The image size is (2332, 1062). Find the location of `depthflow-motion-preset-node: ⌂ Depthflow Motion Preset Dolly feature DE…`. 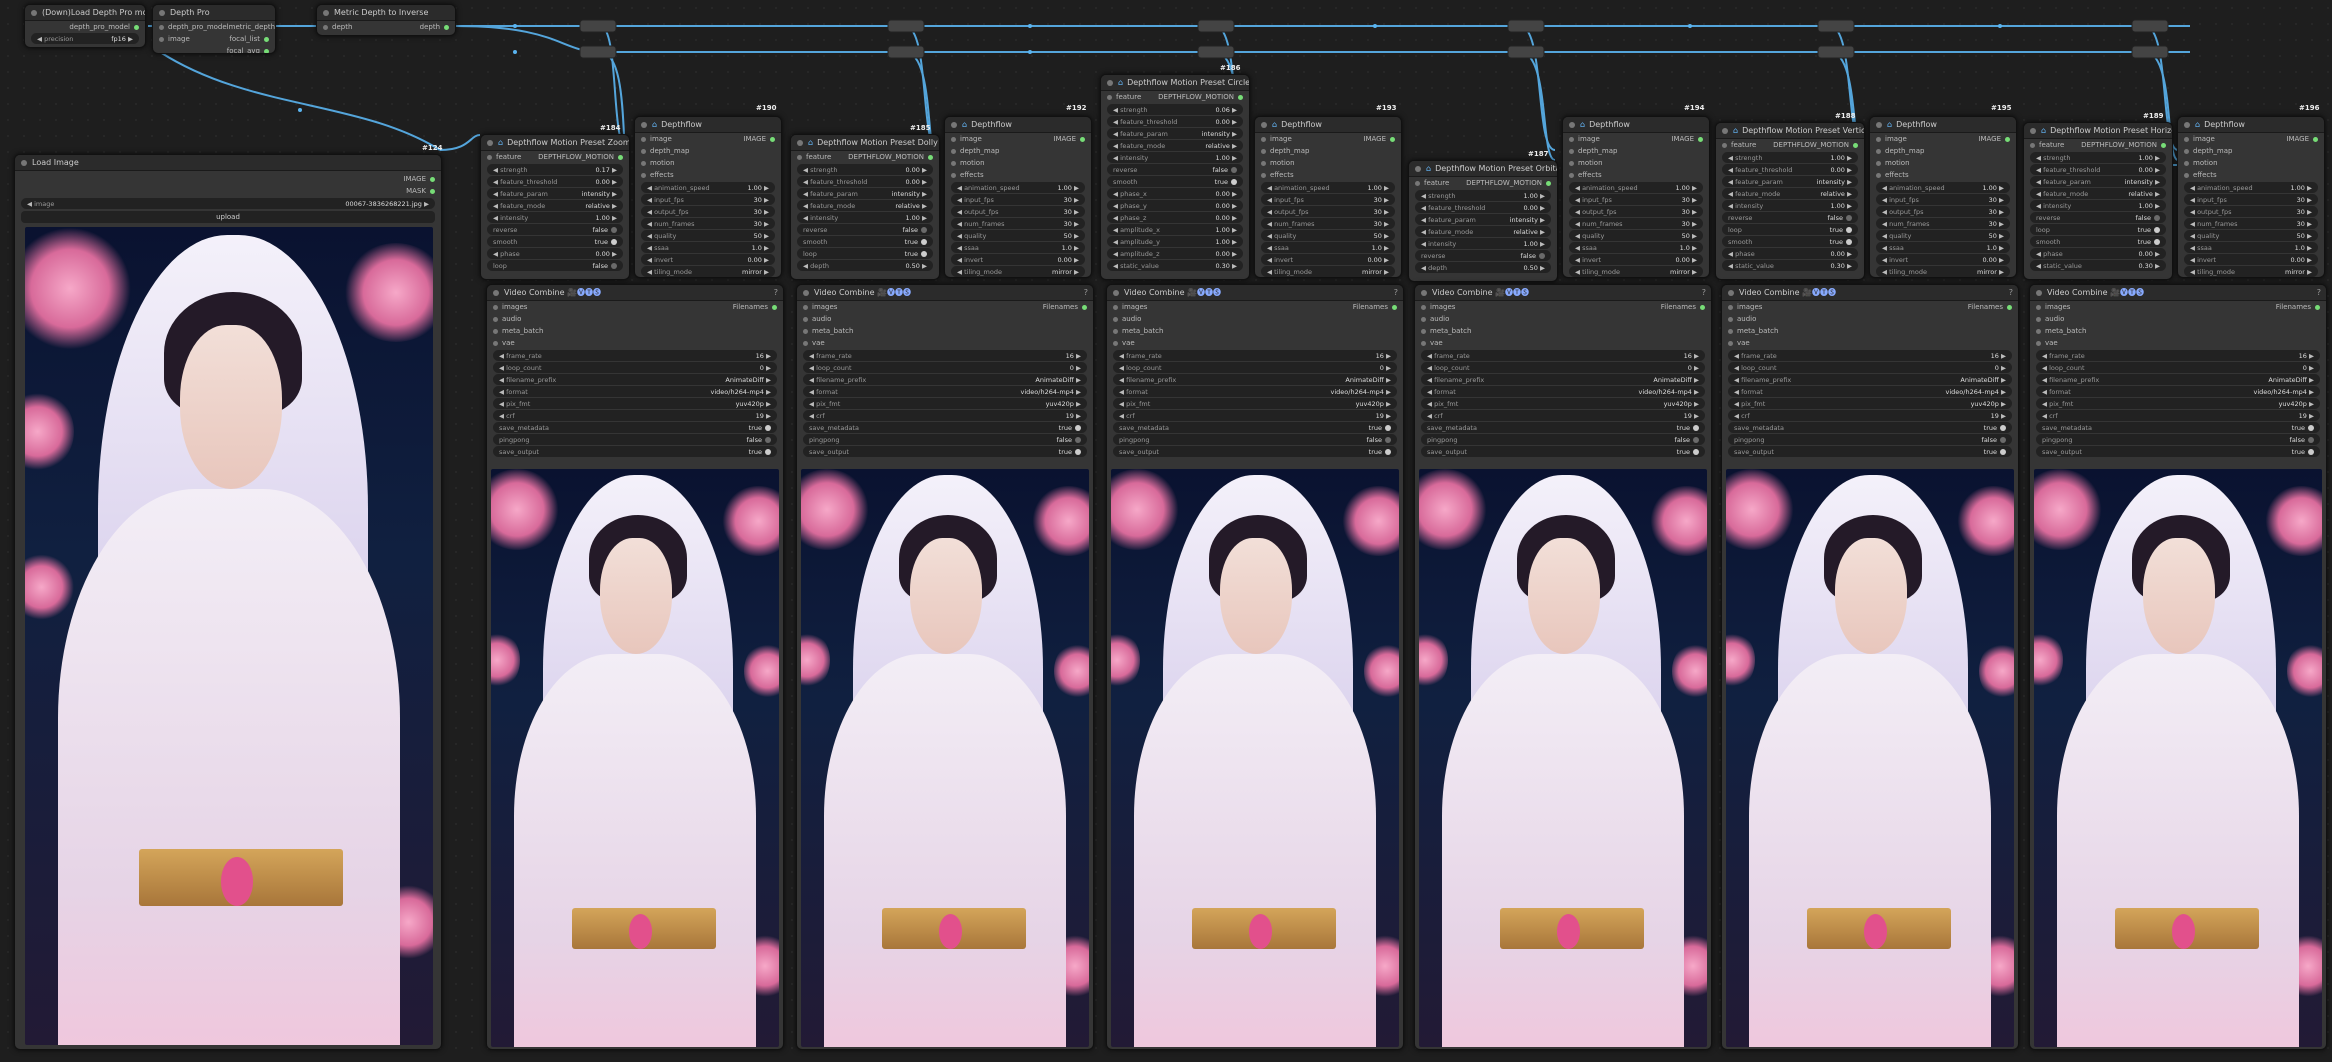

depthflow-motion-preset-node: ⌂ Depthflow Motion Preset Dolly feature DE… is located at coordinates (865, 207).